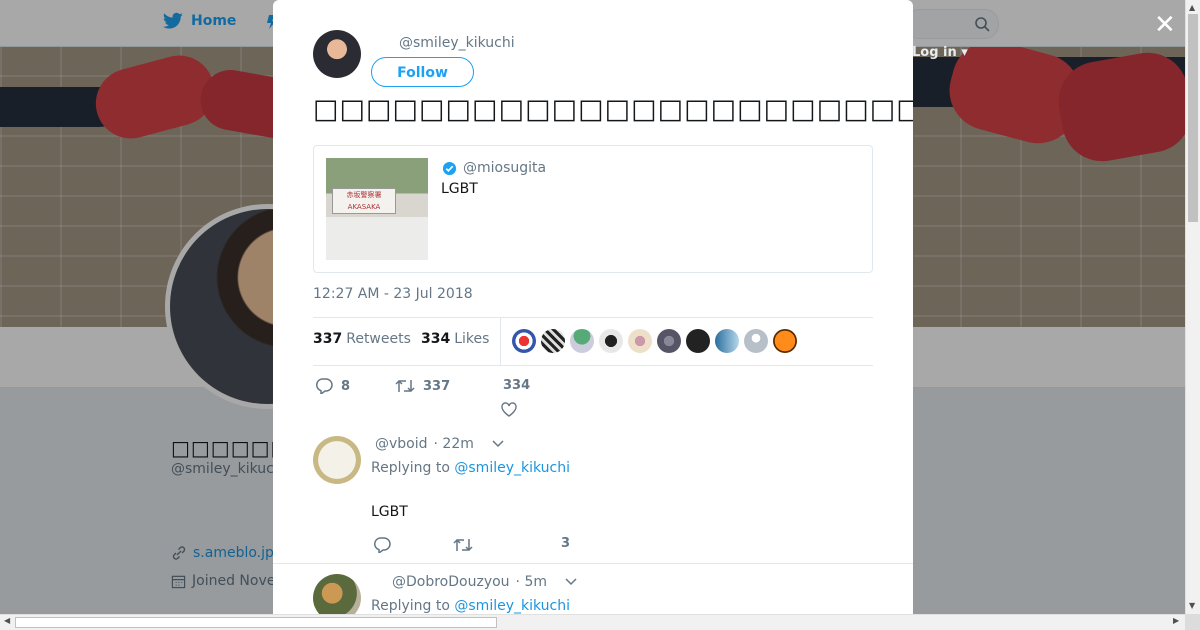 This screenshot has width=1200, height=630. Describe the element at coordinates (501, 548) in the screenshot. I see `reply-actions: 3` at that location.